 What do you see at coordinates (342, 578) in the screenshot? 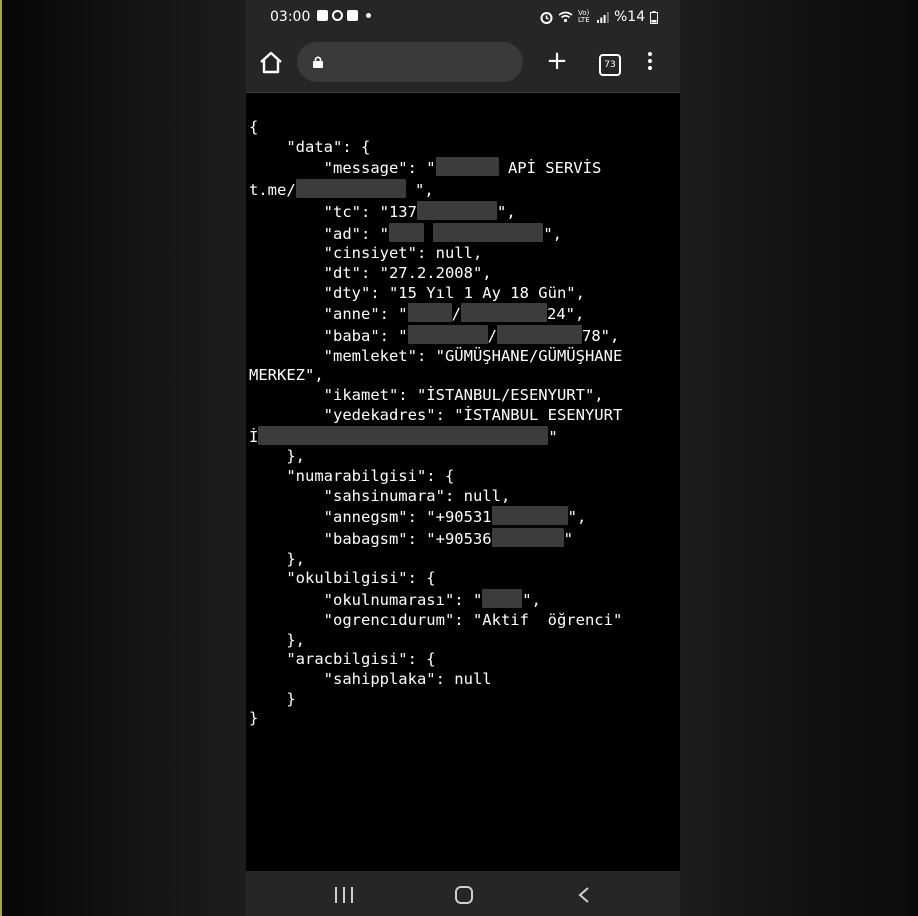
I see `json-line: "okulbilgisi": {` at bounding box center [342, 578].